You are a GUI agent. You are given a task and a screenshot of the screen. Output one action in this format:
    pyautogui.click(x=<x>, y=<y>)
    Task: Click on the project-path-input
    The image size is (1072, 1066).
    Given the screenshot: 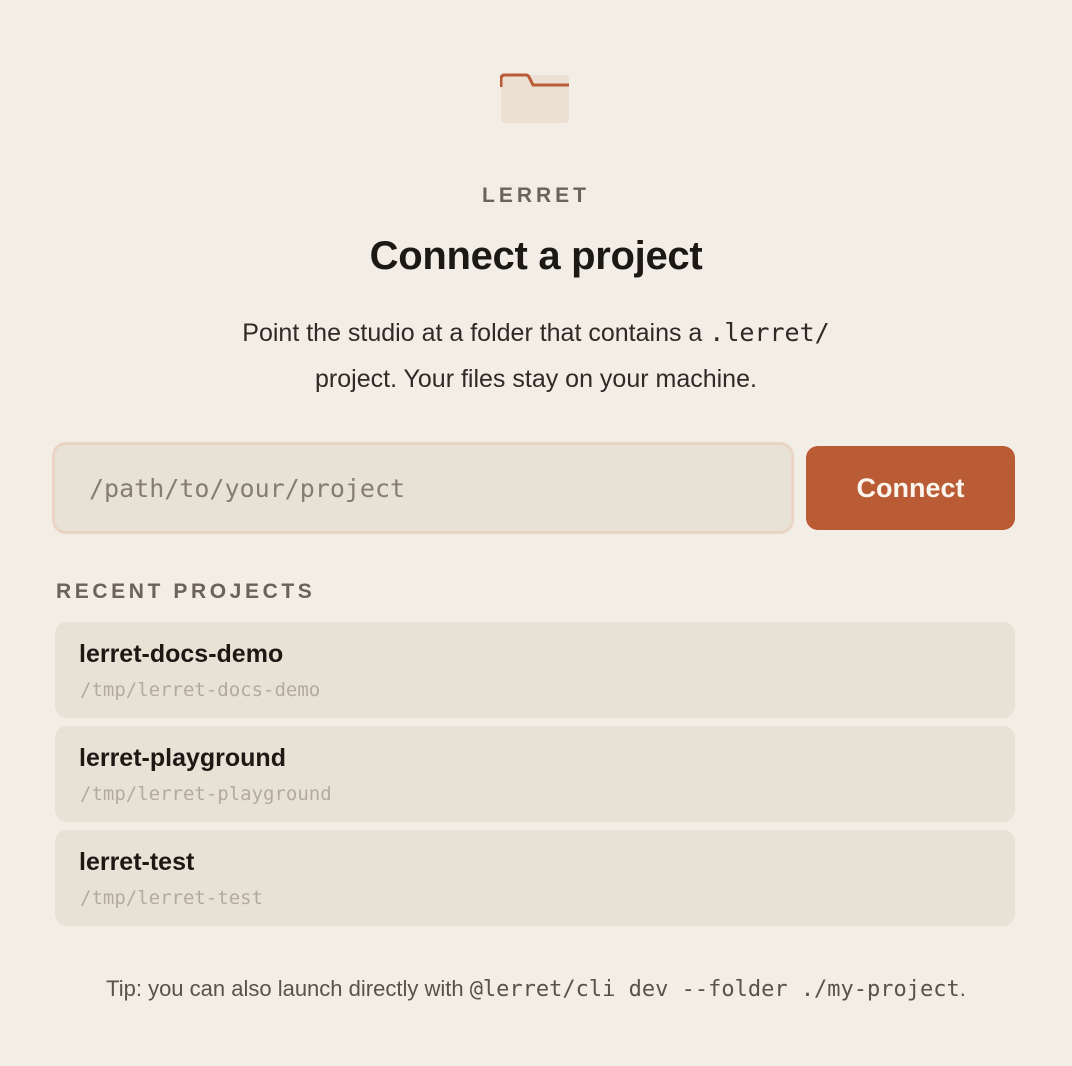 What is the action you would take?
    pyautogui.click(x=423, y=488)
    